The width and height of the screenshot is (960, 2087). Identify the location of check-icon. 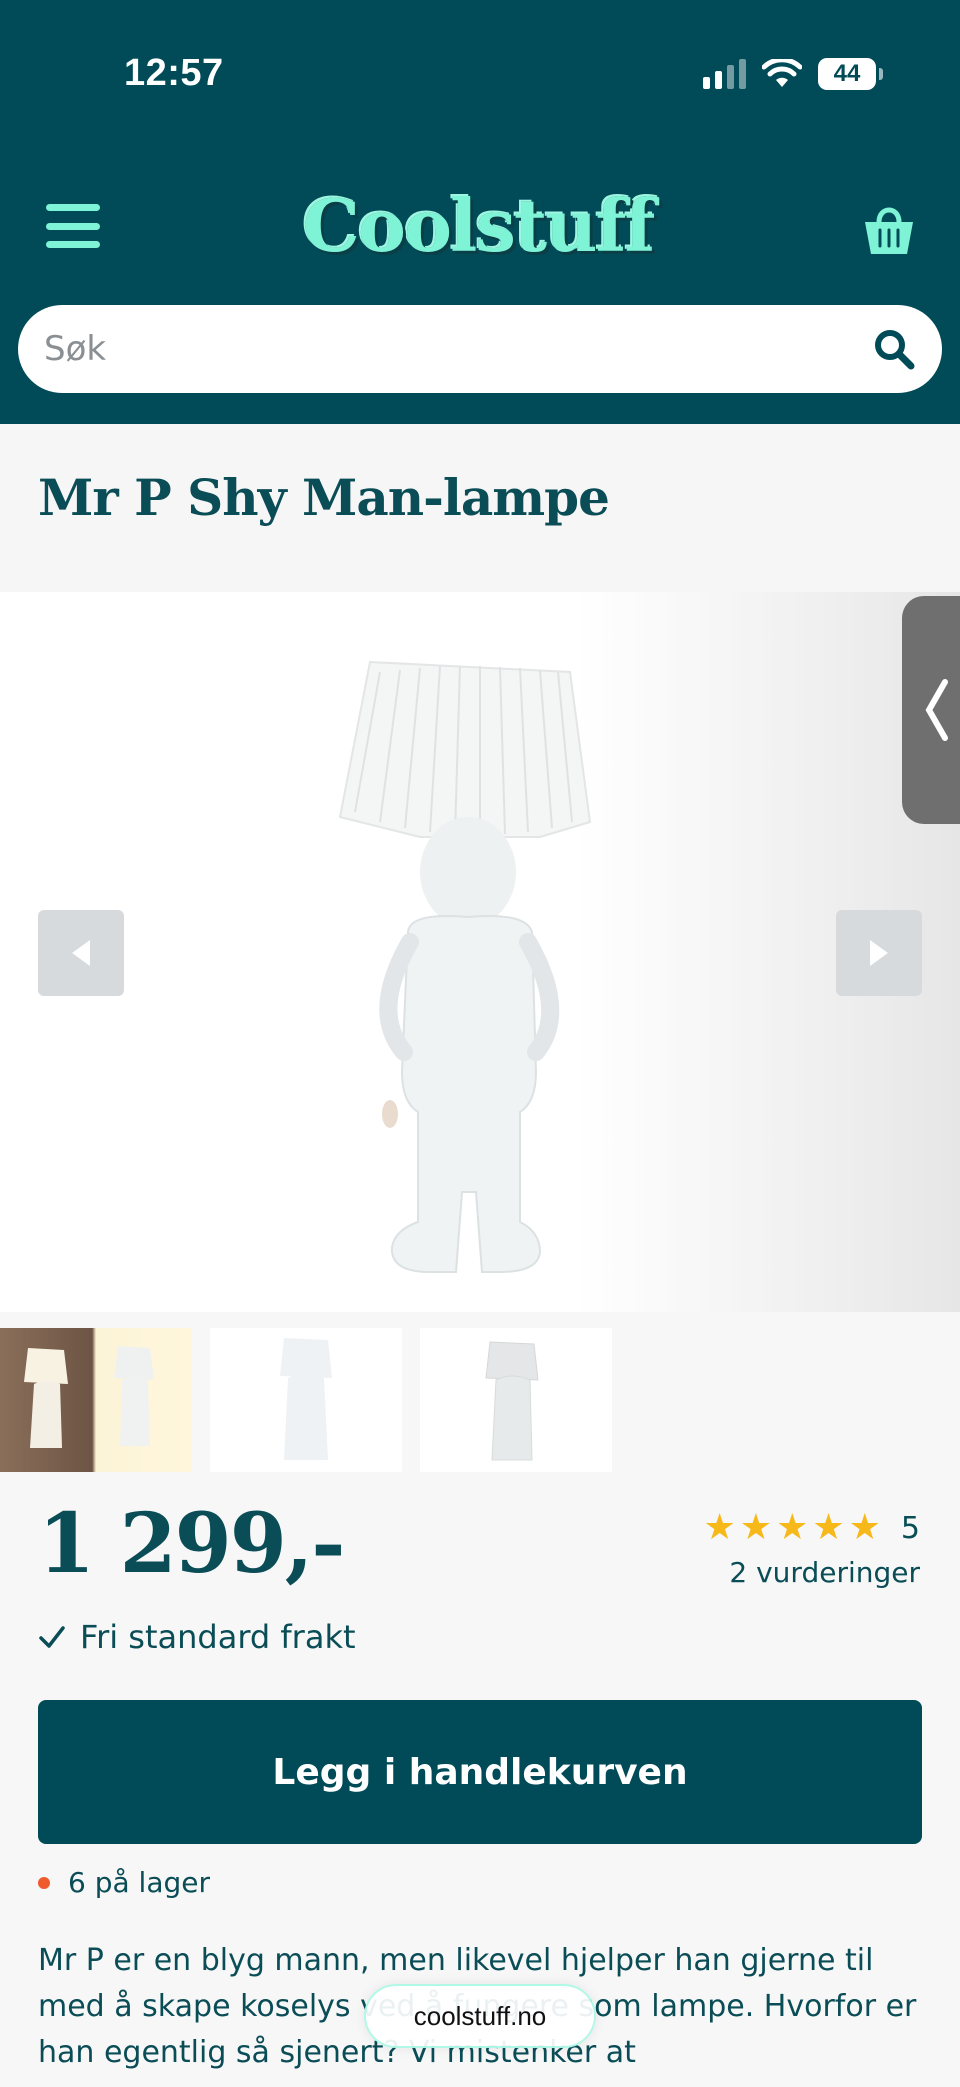
(52, 1637).